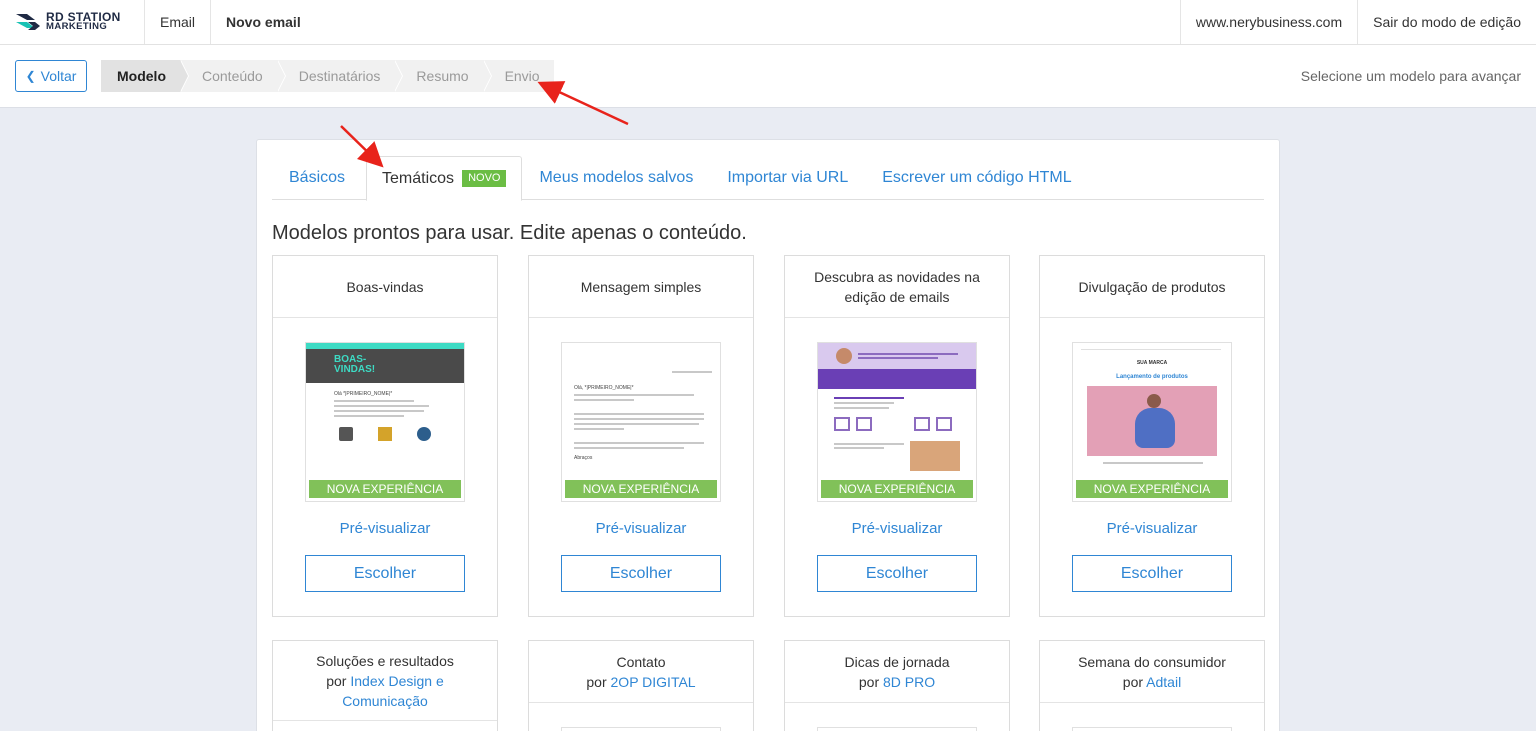 The width and height of the screenshot is (1536, 731). What do you see at coordinates (418, 178) in the screenshot?
I see `tab-tematicos-label: Temáticos` at bounding box center [418, 178].